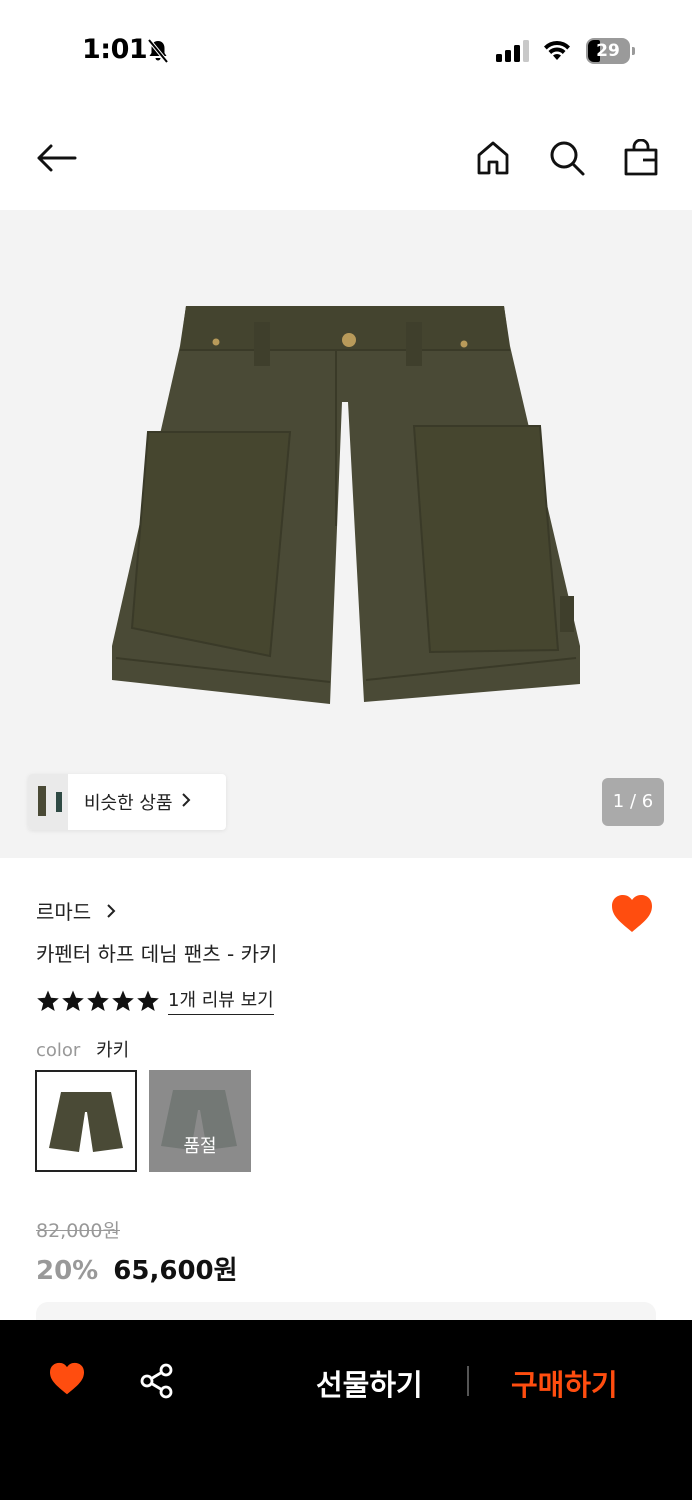  Describe the element at coordinates (67, 1271) in the screenshot. I see `discount-rate: 20%` at that location.